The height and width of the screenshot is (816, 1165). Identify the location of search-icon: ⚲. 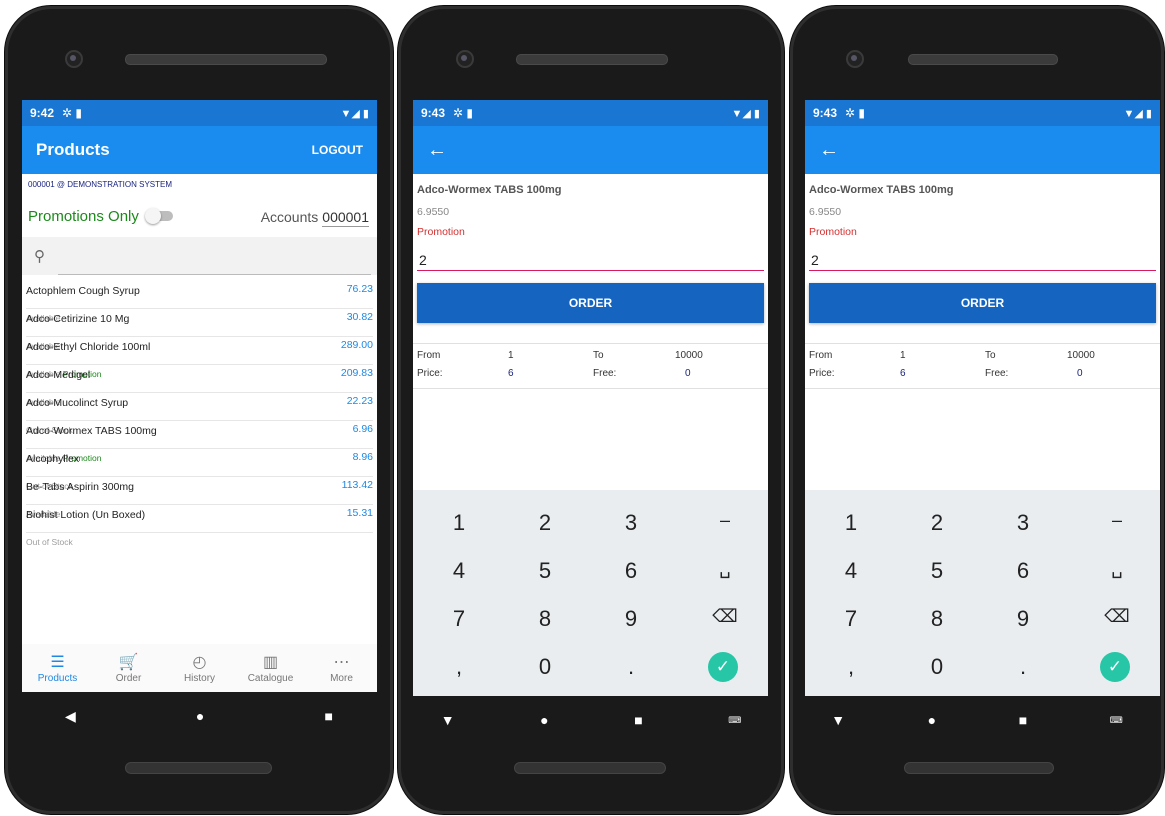
(39, 256).